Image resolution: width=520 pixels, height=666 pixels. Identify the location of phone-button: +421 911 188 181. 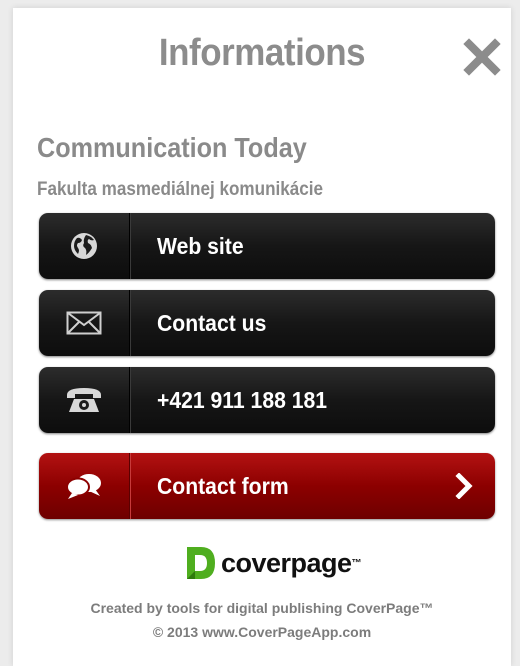
(267, 400).